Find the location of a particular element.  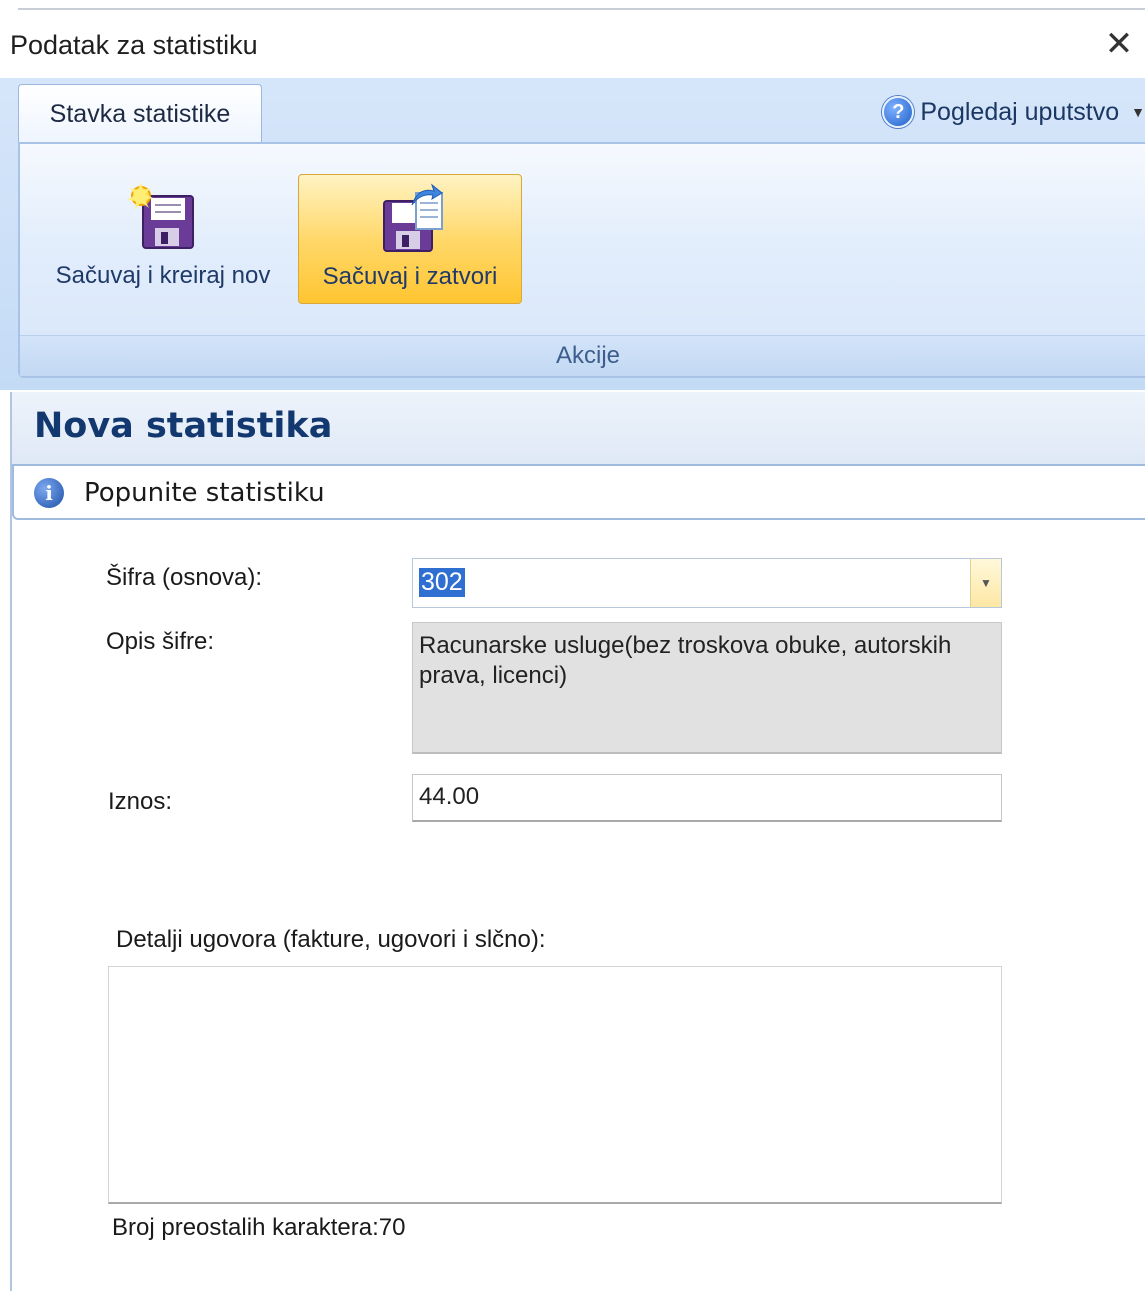

info-message: Popunite statistiku is located at coordinates (204, 493).